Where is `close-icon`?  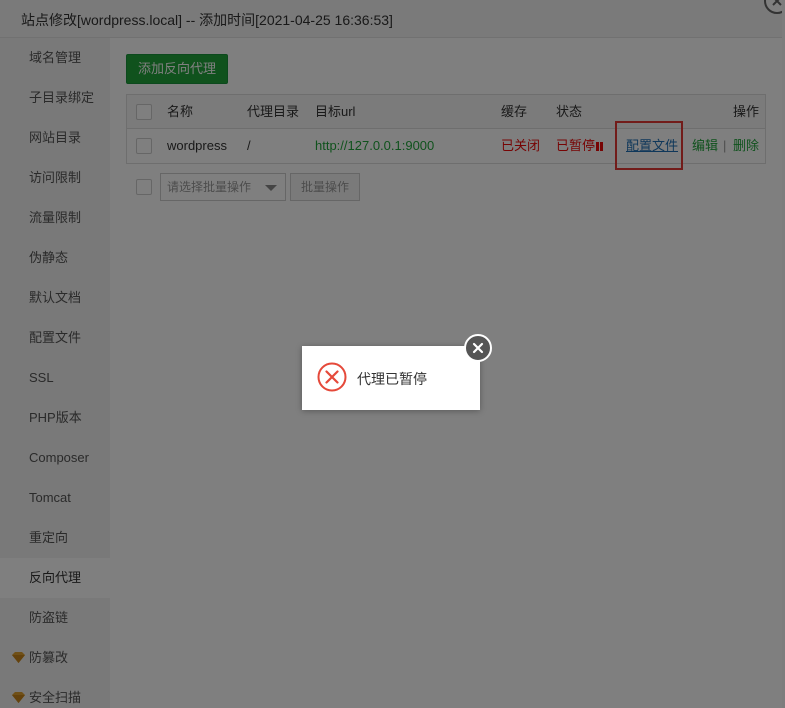
close-icon is located at coordinates (478, 348).